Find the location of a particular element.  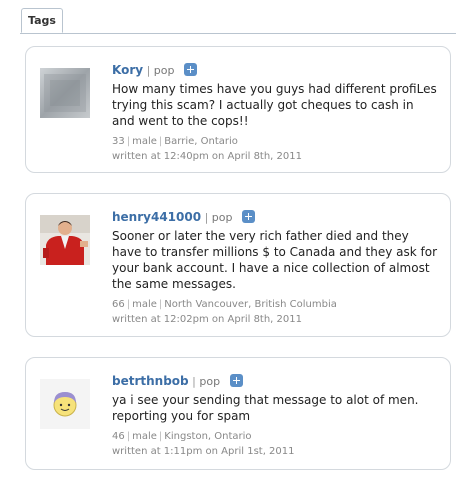

user-age: 46 is located at coordinates (118, 436).